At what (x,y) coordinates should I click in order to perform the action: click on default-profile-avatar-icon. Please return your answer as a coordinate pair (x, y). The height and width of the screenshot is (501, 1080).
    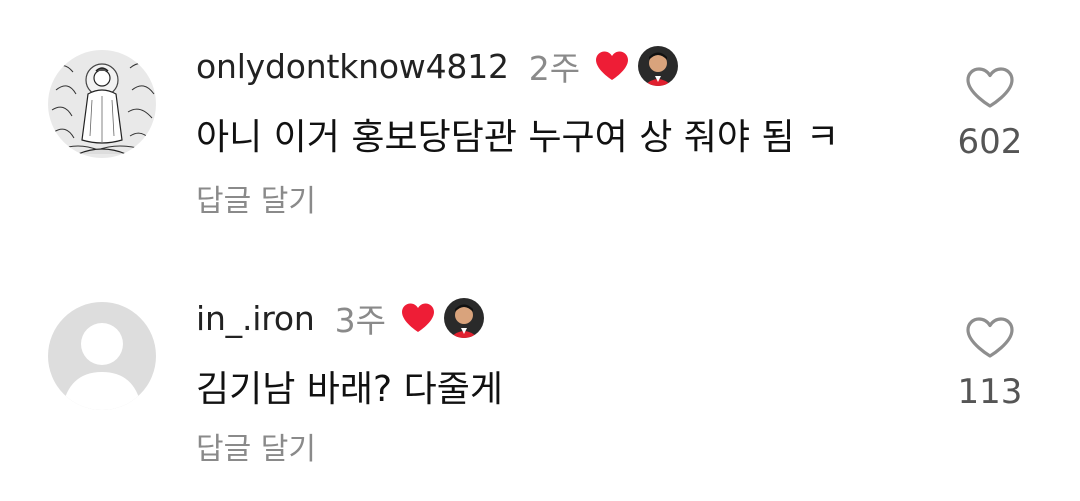
    Looking at the image, I should click on (102, 356).